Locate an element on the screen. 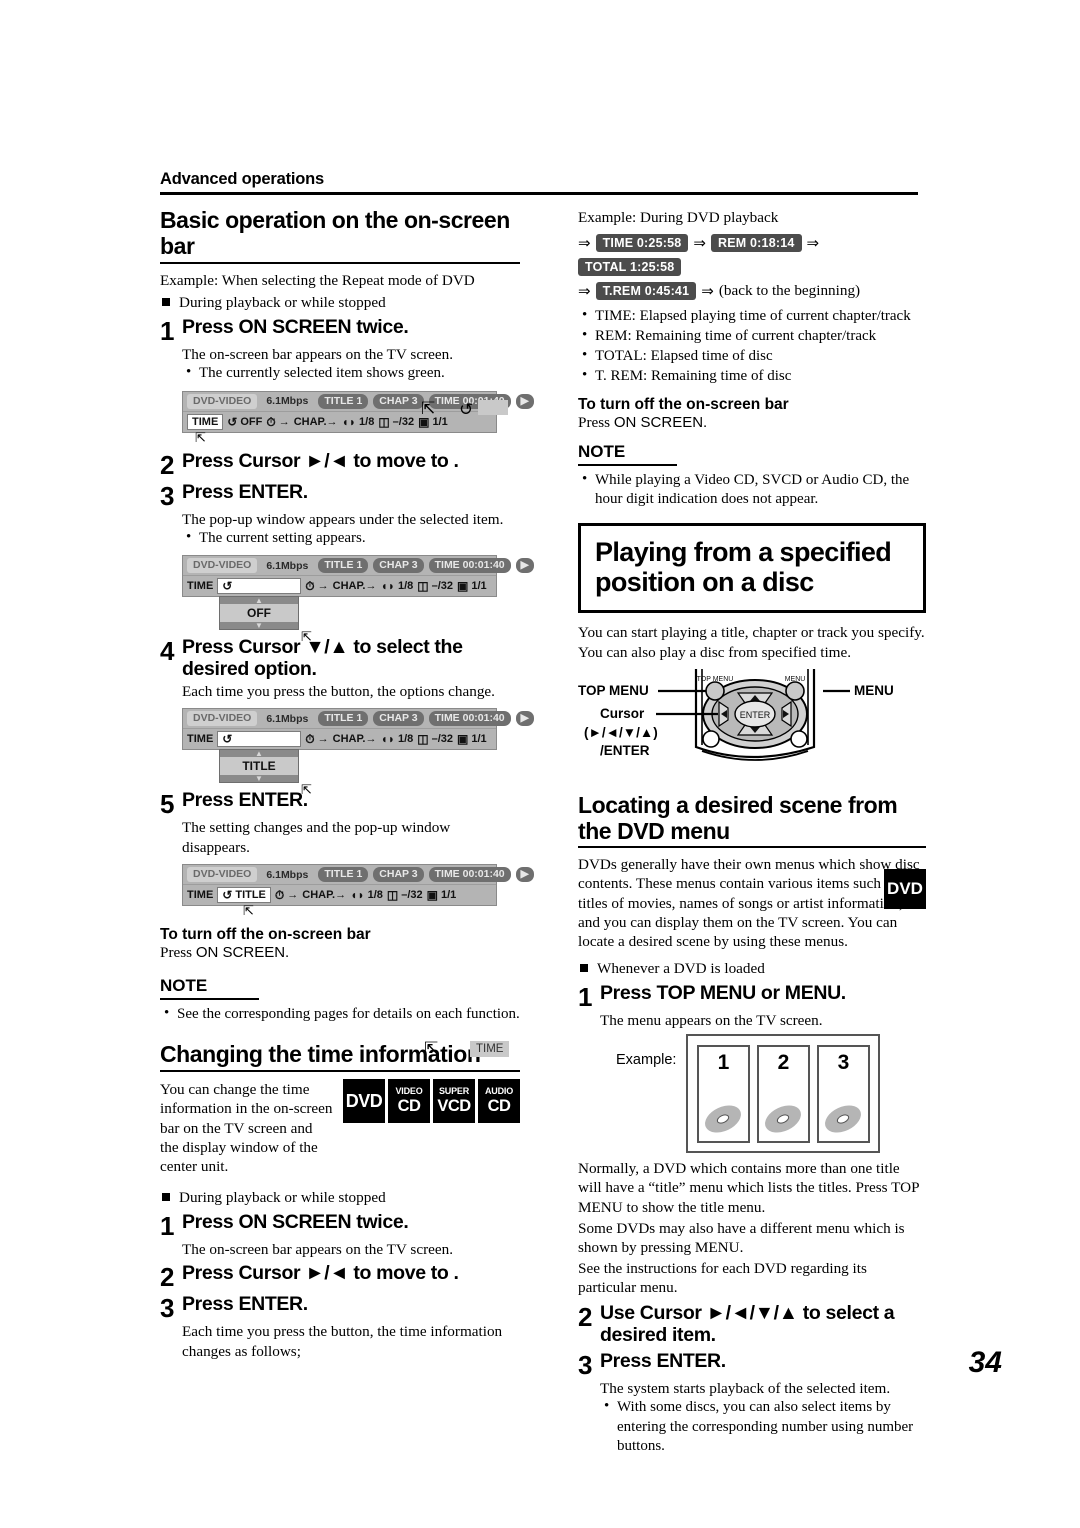 The height and width of the screenshot is (1528, 1080). s2-step-3: 3 Press ENTER. is located at coordinates (340, 1307).